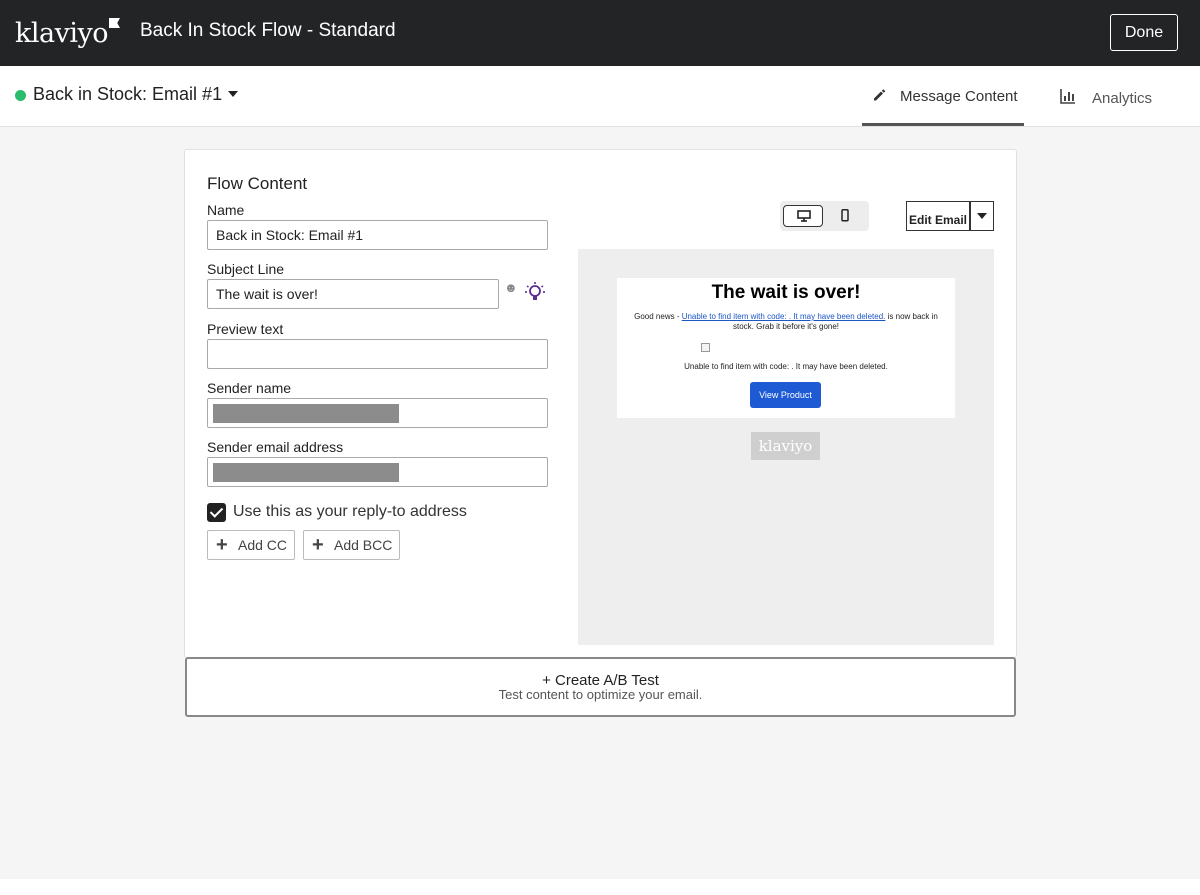  Describe the element at coordinates (226, 210) in the screenshot. I see `name-label: Name` at that location.